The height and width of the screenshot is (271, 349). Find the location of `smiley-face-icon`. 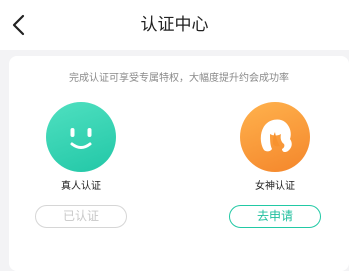

smiley-face-icon is located at coordinates (81, 138).